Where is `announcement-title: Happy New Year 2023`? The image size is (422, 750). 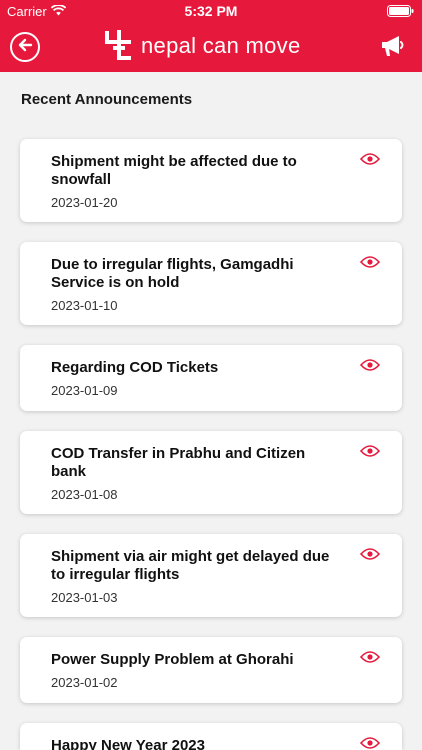 announcement-title: Happy New Year 2023 is located at coordinates (128, 743).